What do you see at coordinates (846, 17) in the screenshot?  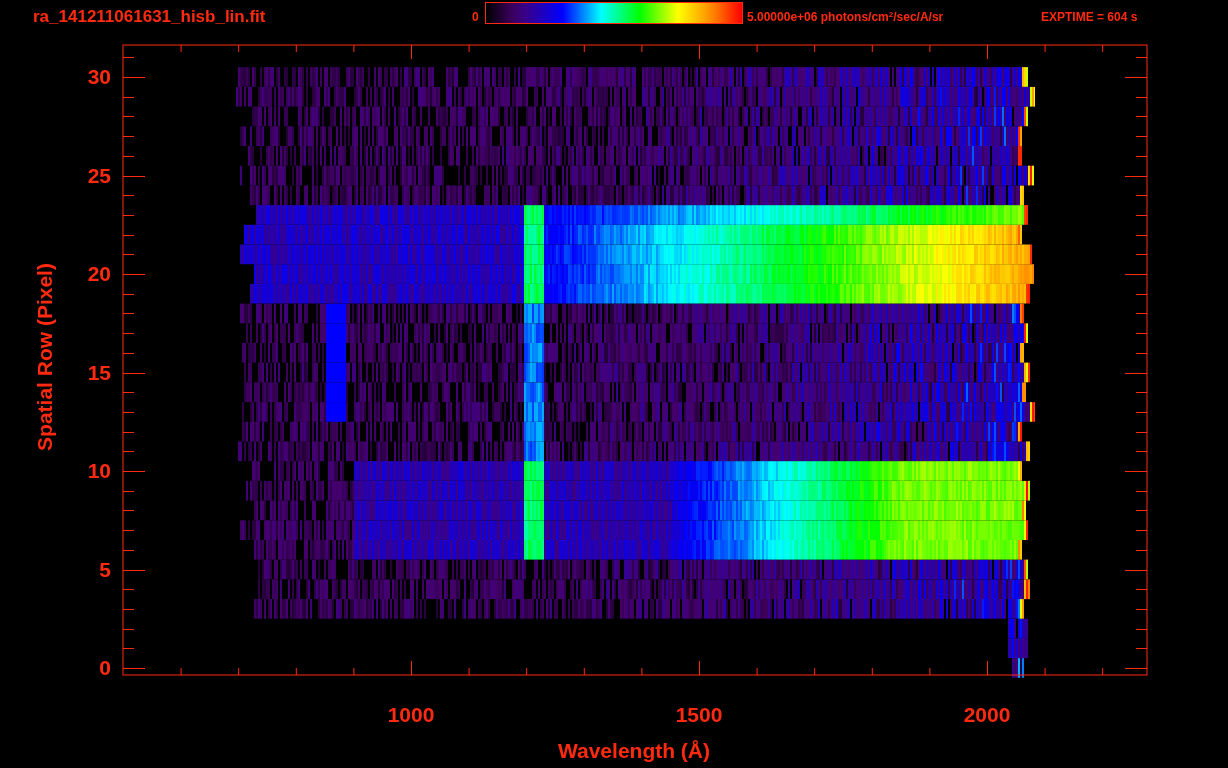 I see `colorbar-max-label: 5.00000e+06 photons/cm$^{2}$/sec/A/sr` at bounding box center [846, 17].